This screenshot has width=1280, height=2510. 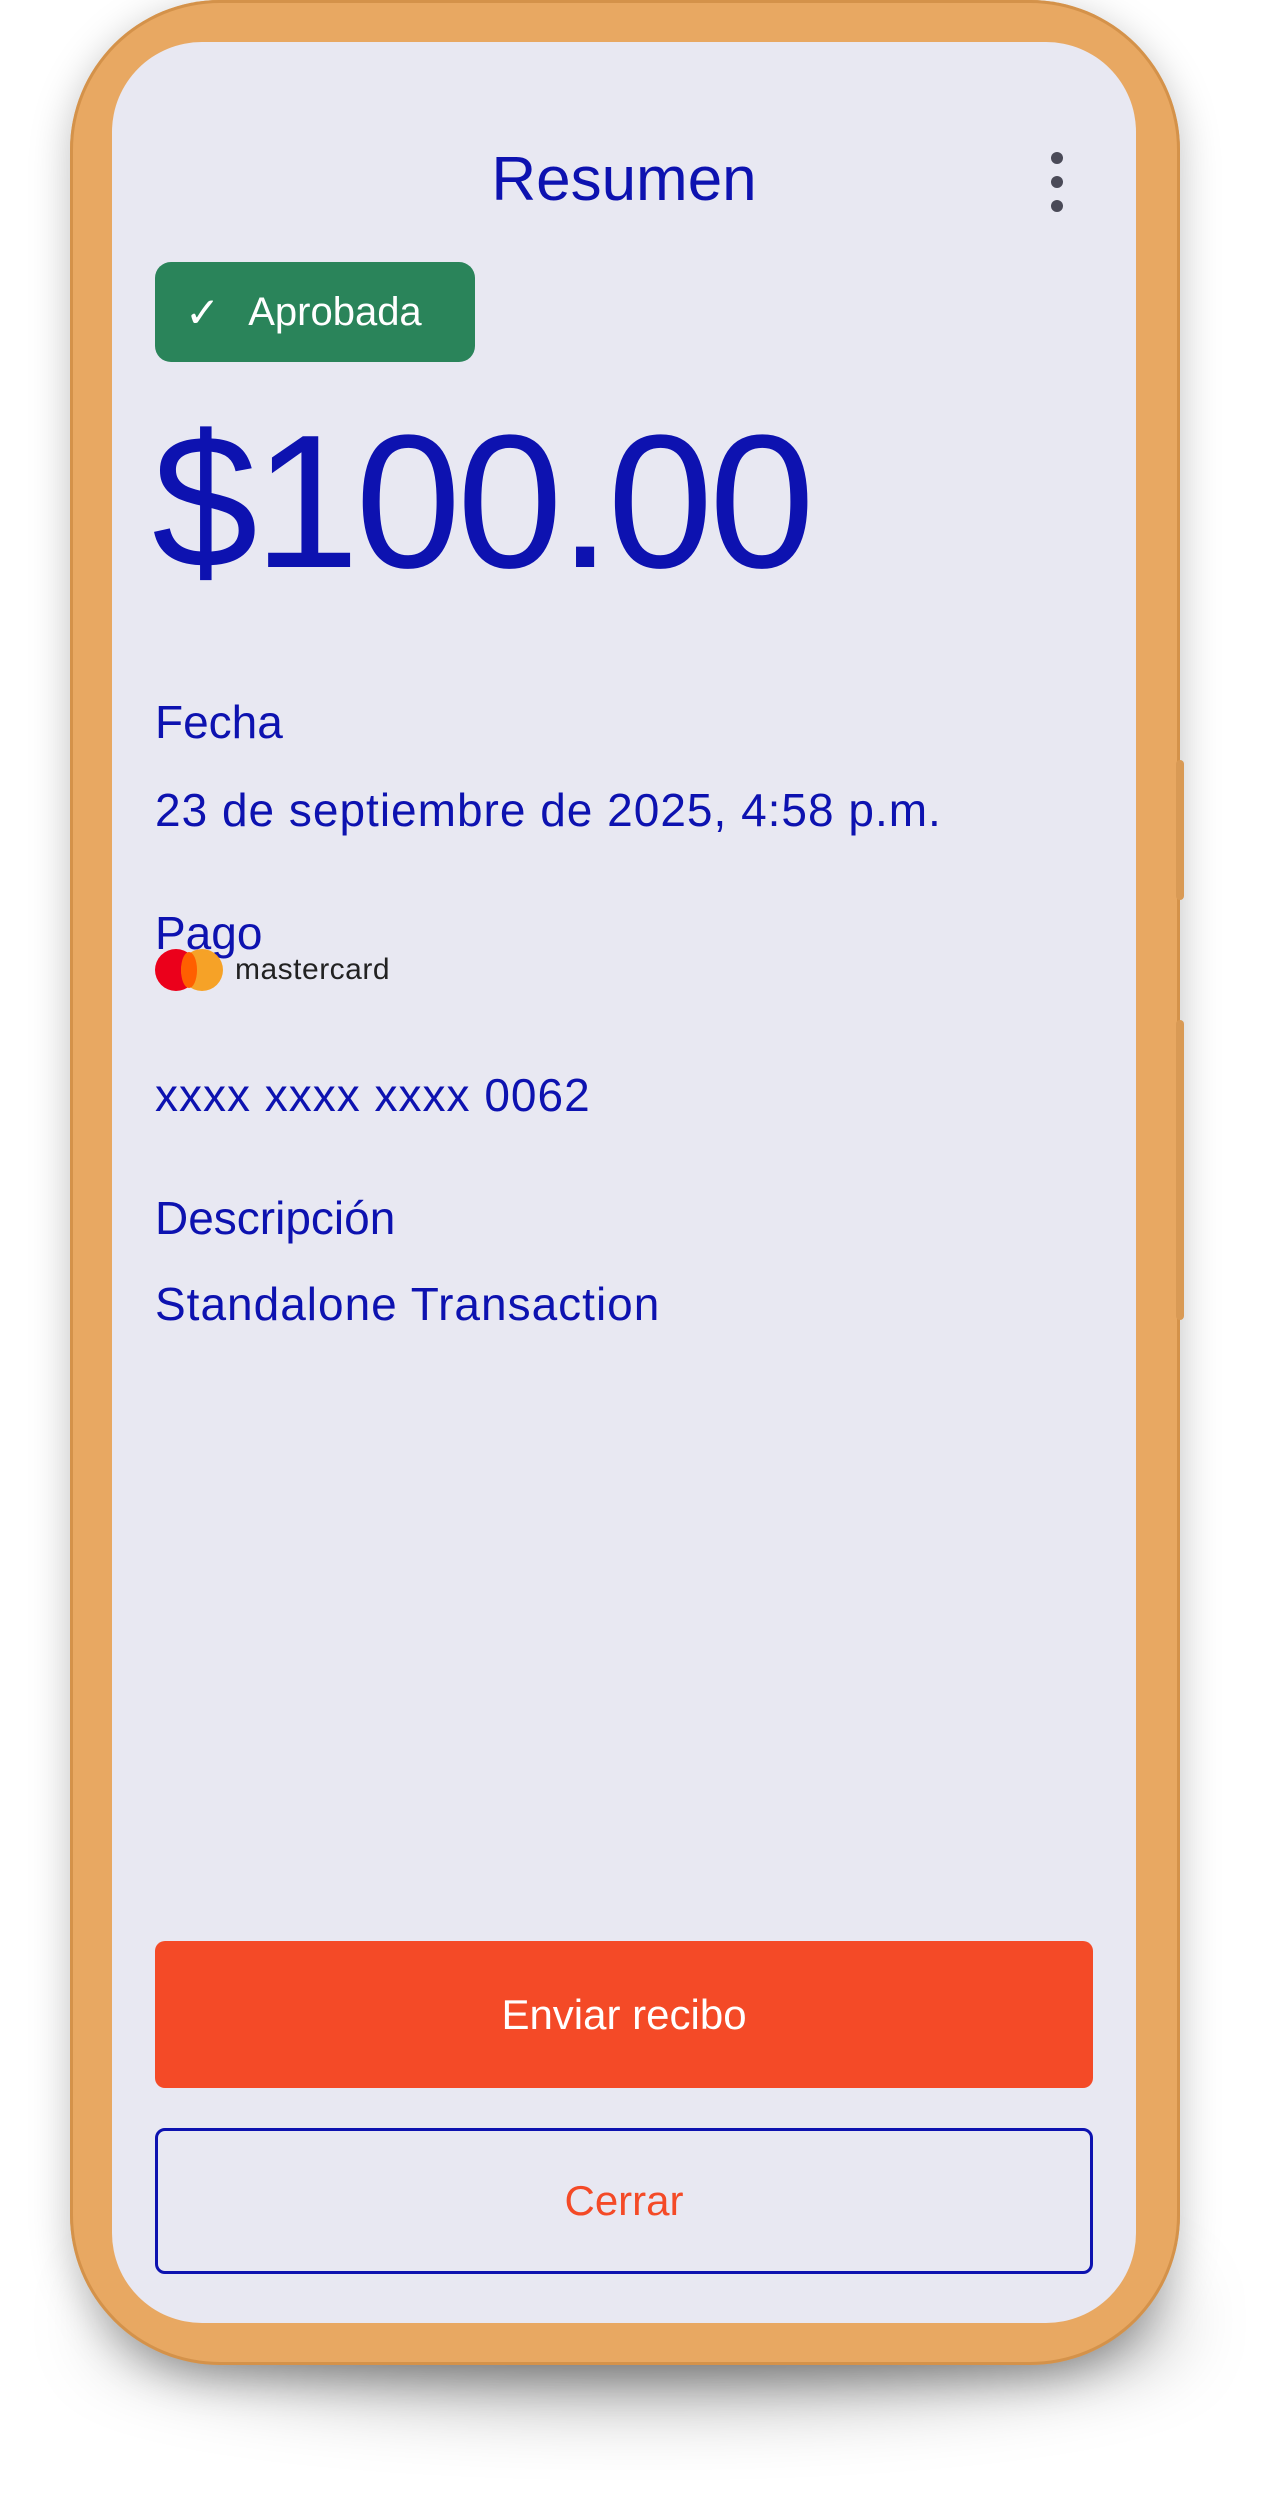 I want to click on send-receipt-button: Enviar recibo, so click(x=624, y=2014).